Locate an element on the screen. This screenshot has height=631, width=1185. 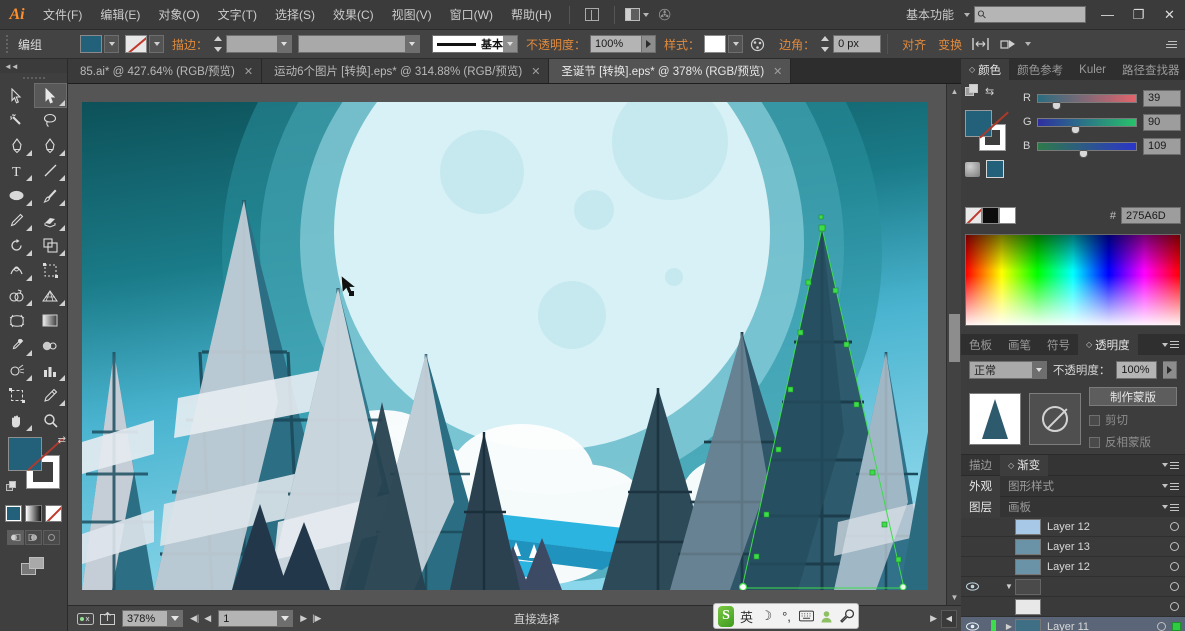
color-value-g: 90 is located at coordinates (1162, 122).